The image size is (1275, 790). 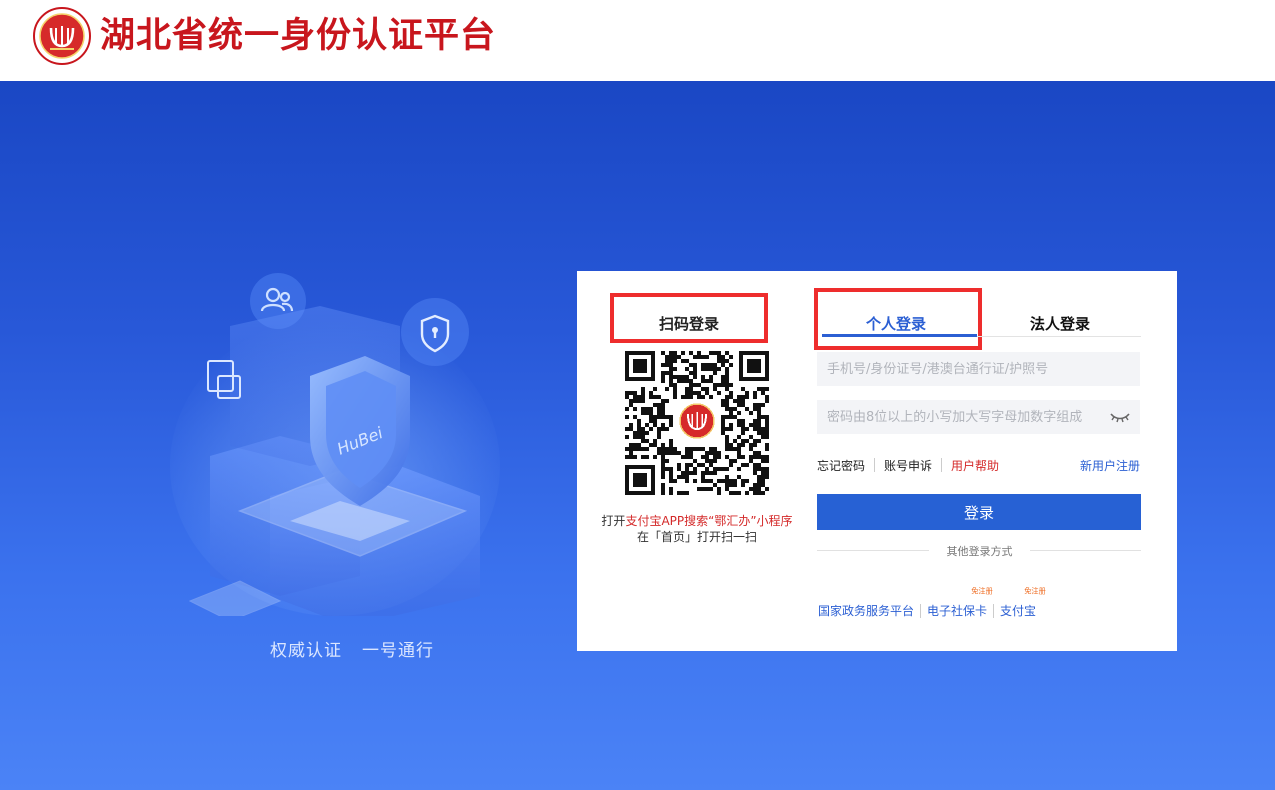 I want to click on forgot-password-link: 忘记密码, so click(x=841, y=465).